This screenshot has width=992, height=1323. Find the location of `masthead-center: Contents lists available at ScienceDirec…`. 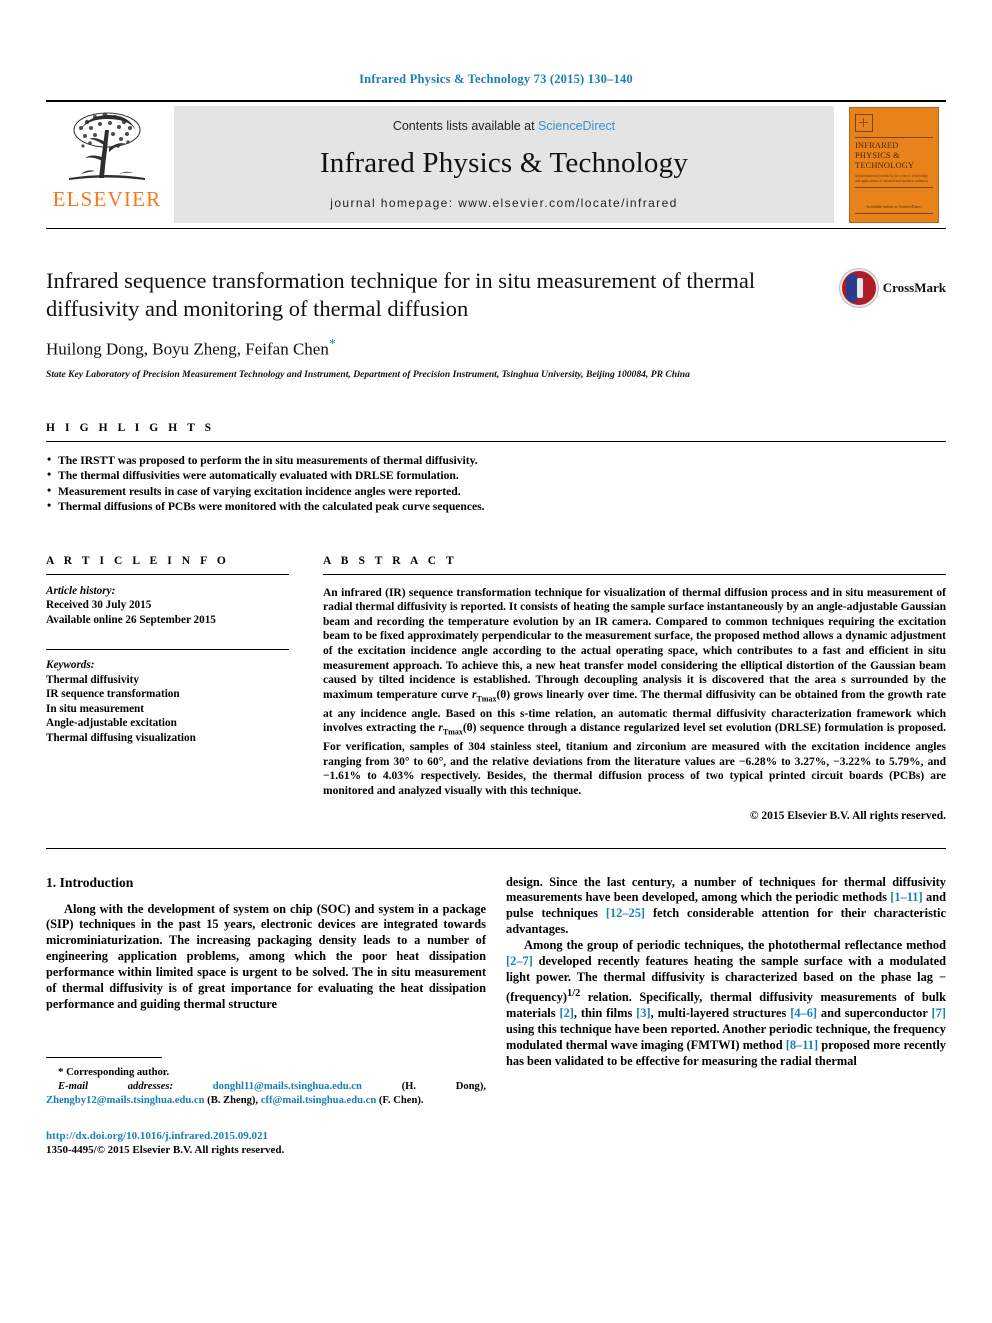

masthead-center: Contents lists available at ScienceDirec… is located at coordinates (504, 164).